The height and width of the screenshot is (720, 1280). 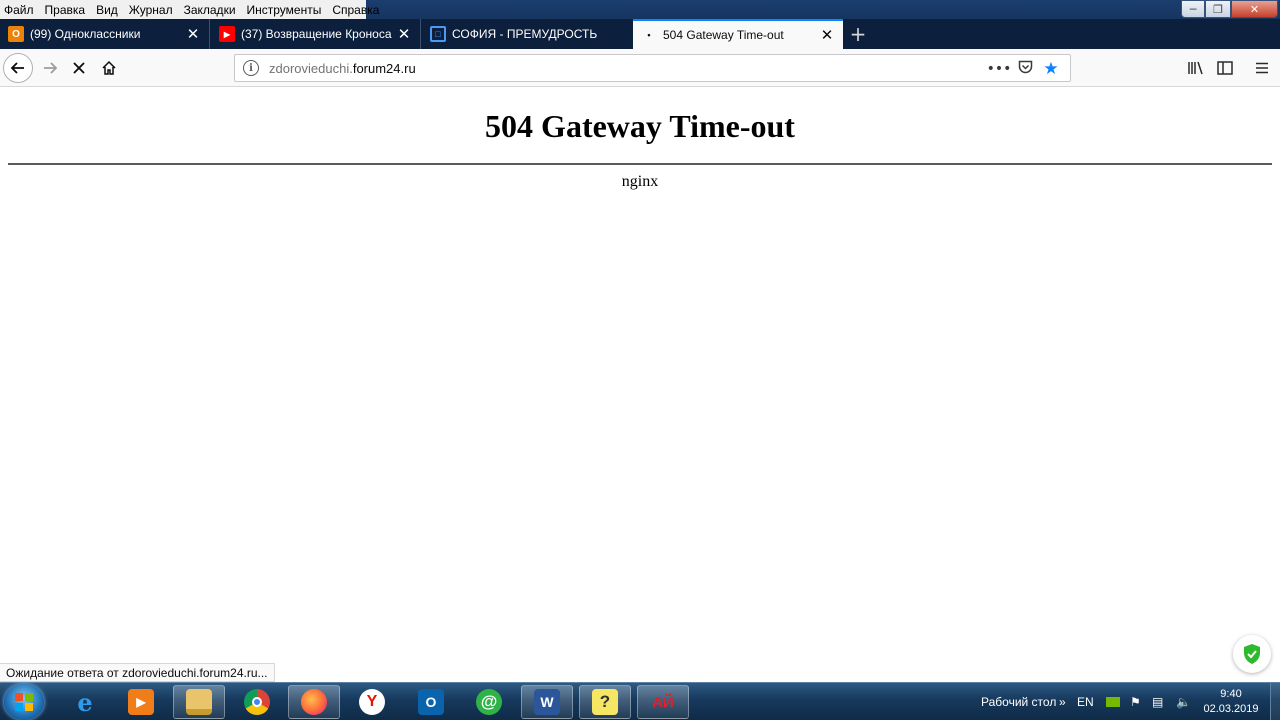 I want to click on mail-agent-icon: @, so click(x=489, y=702).